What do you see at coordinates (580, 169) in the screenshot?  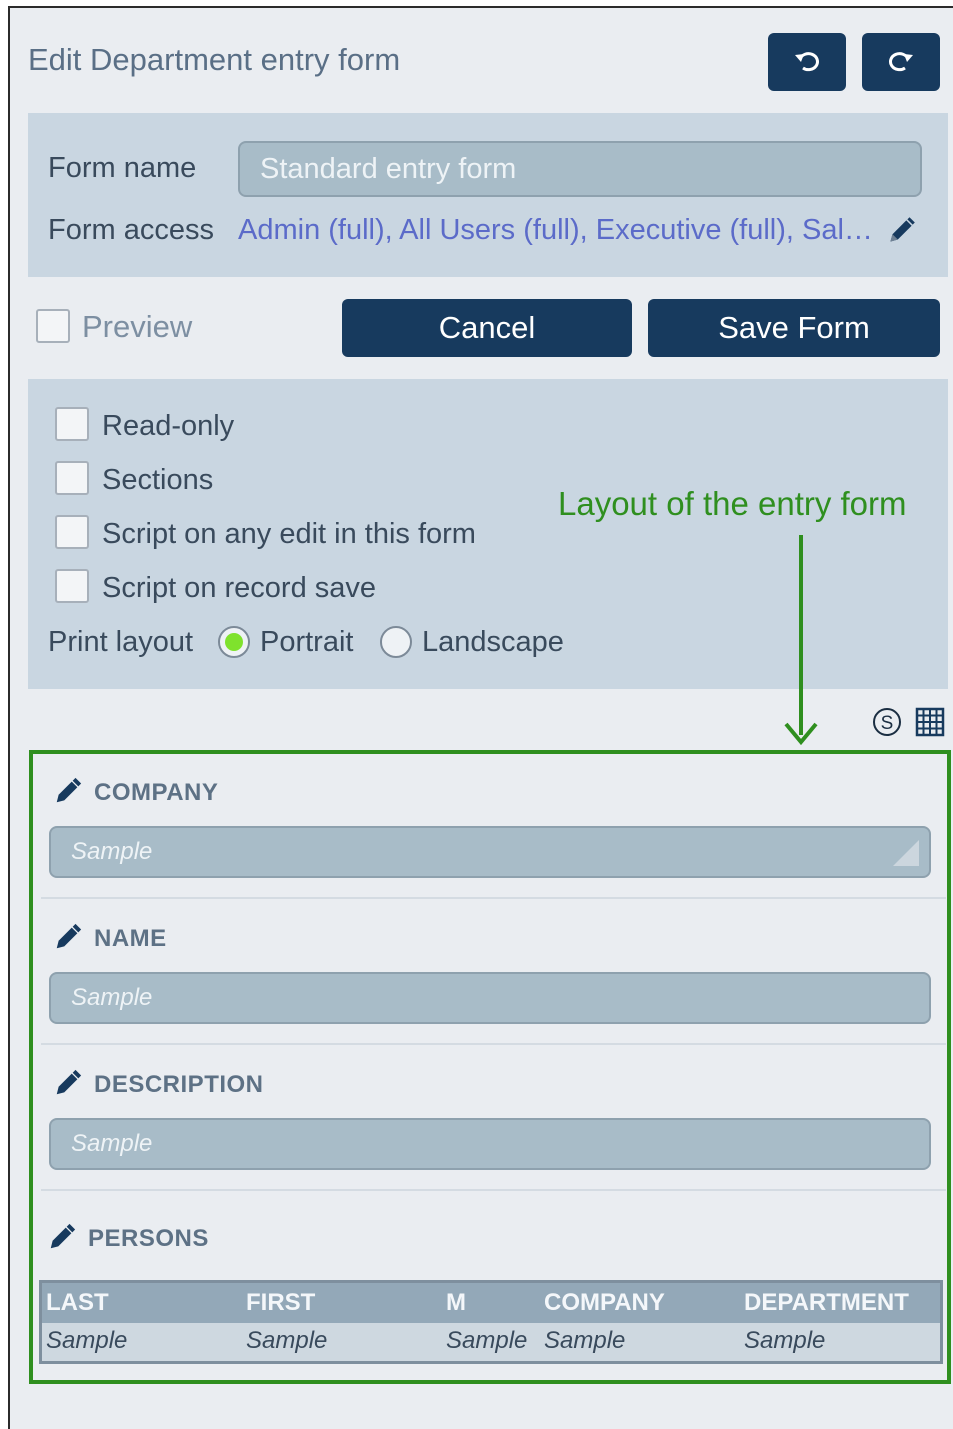 I see `form-name-input: Standard entry form` at bounding box center [580, 169].